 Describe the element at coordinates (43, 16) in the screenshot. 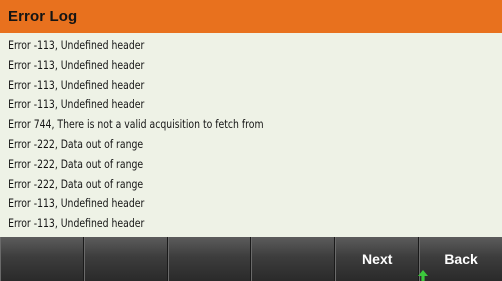

I see `page-title: Error Log` at that location.